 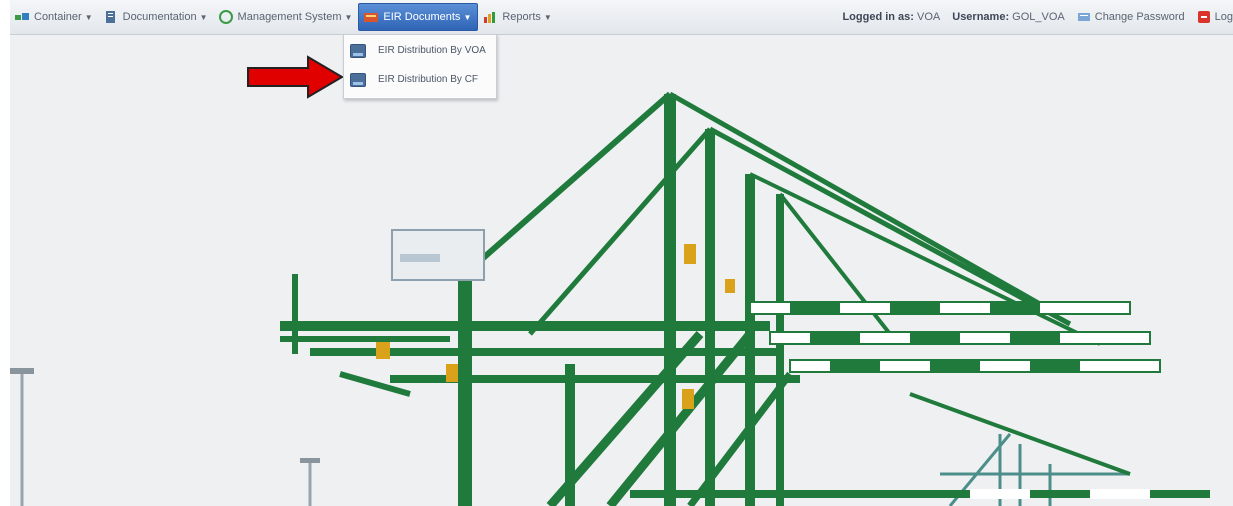 I want to click on menu-item-label: EIR Distribution By CF, so click(x=428, y=79).